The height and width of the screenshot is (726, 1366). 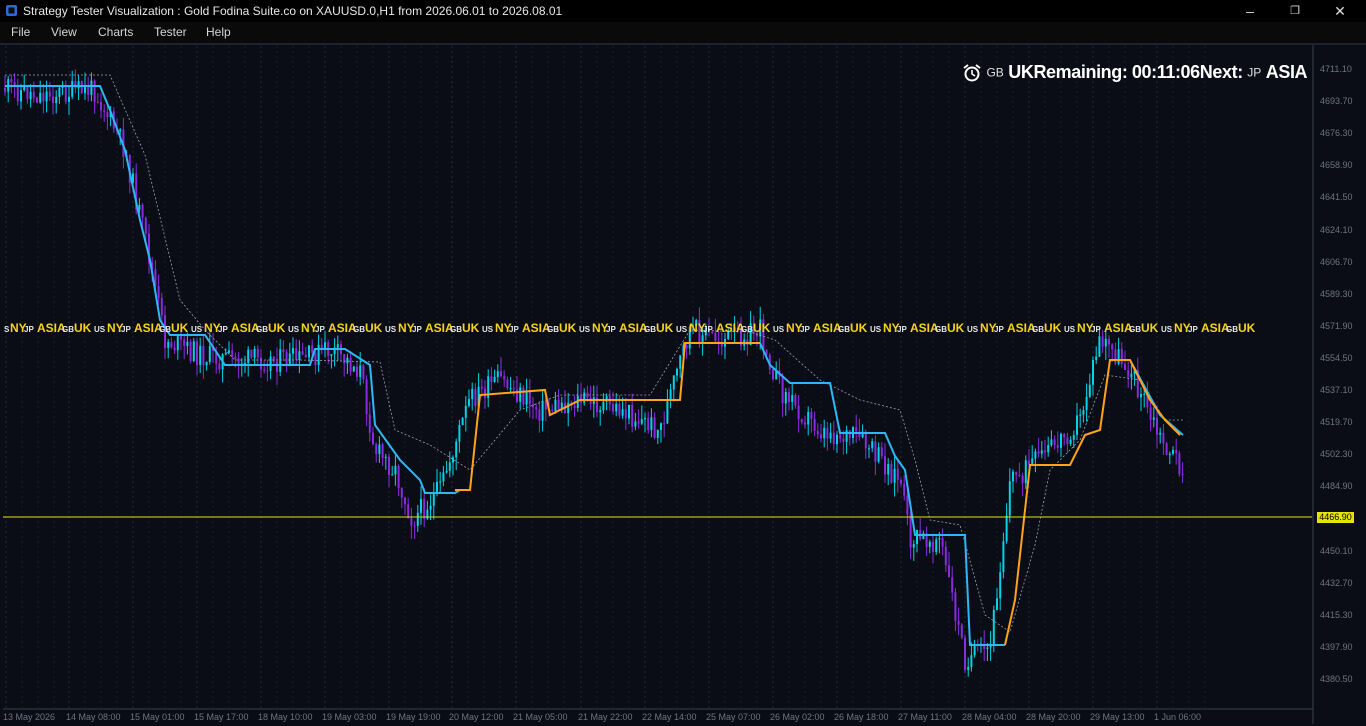 I want to click on price-tick-label: 4641.50, so click(x=1336, y=197).